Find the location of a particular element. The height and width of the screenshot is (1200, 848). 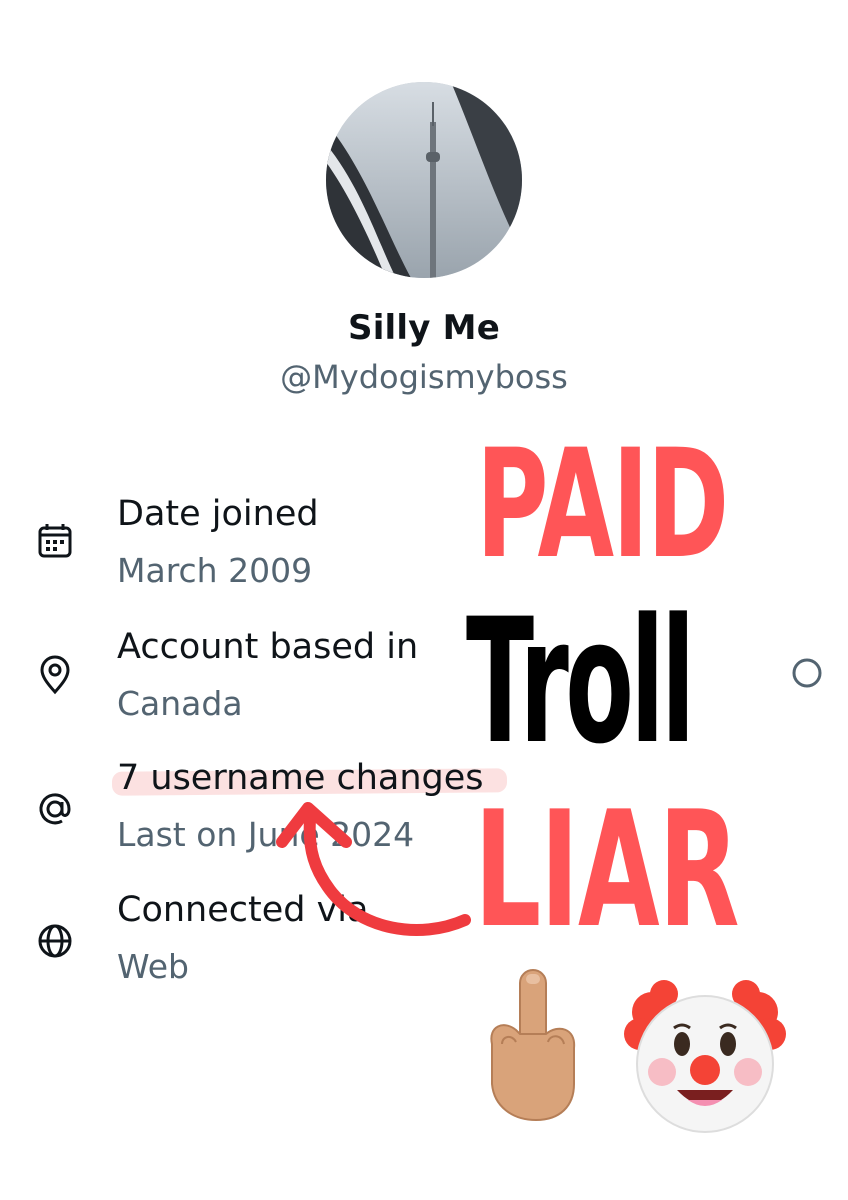

clown-face-emoji is located at coordinates (705, 1056).